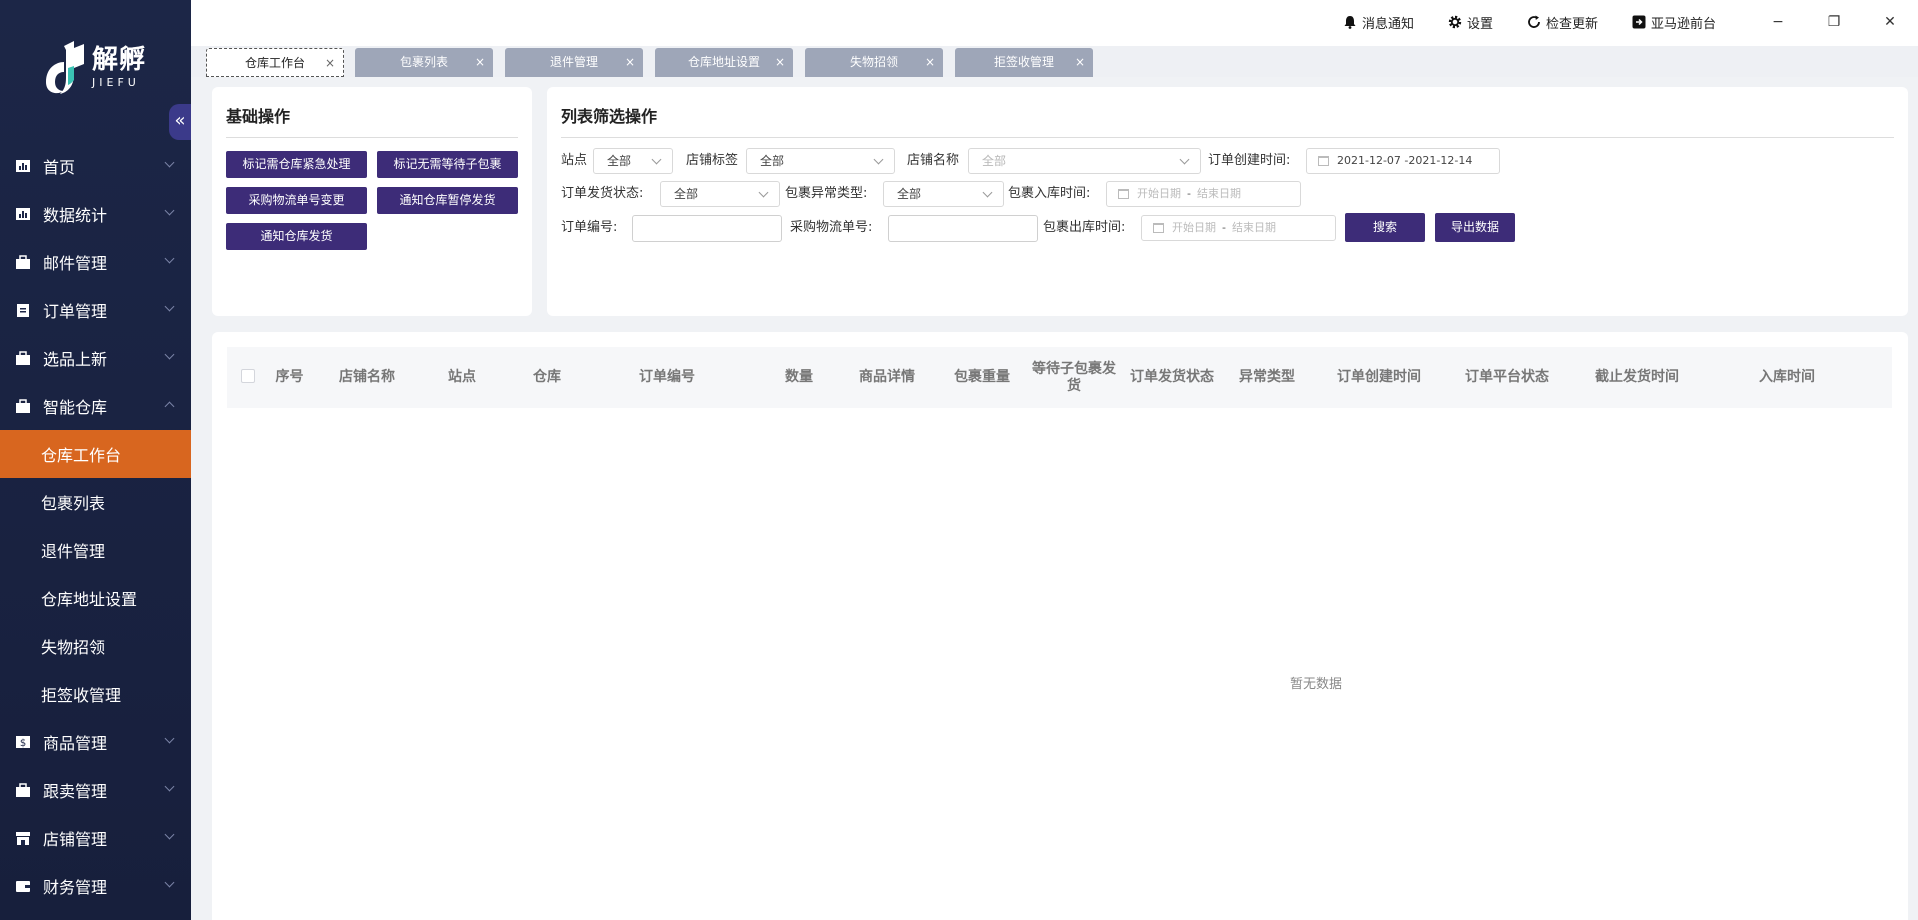 Image resolution: width=1918 pixels, height=920 pixels. I want to click on purchase-no-input, so click(963, 228).